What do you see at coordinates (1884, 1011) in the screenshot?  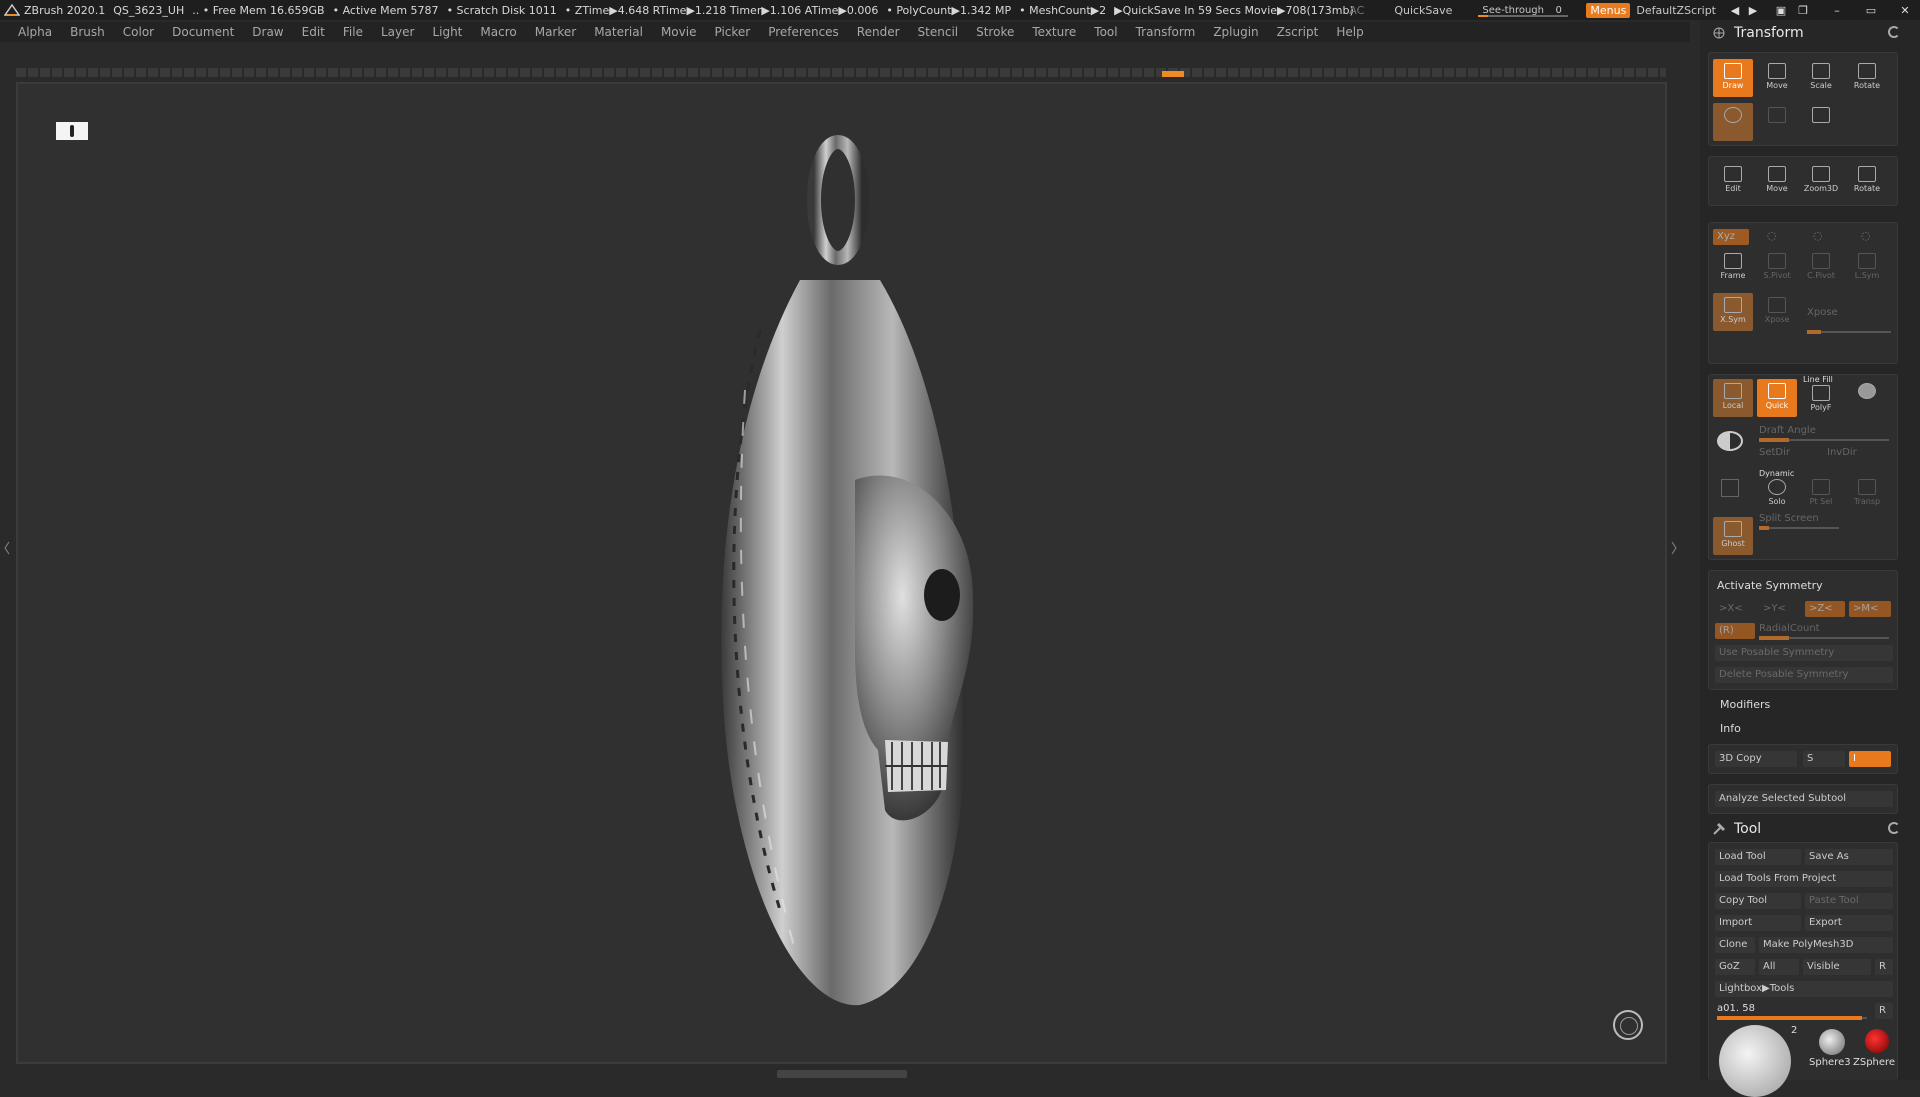 I see `tool-r-button: R` at bounding box center [1884, 1011].